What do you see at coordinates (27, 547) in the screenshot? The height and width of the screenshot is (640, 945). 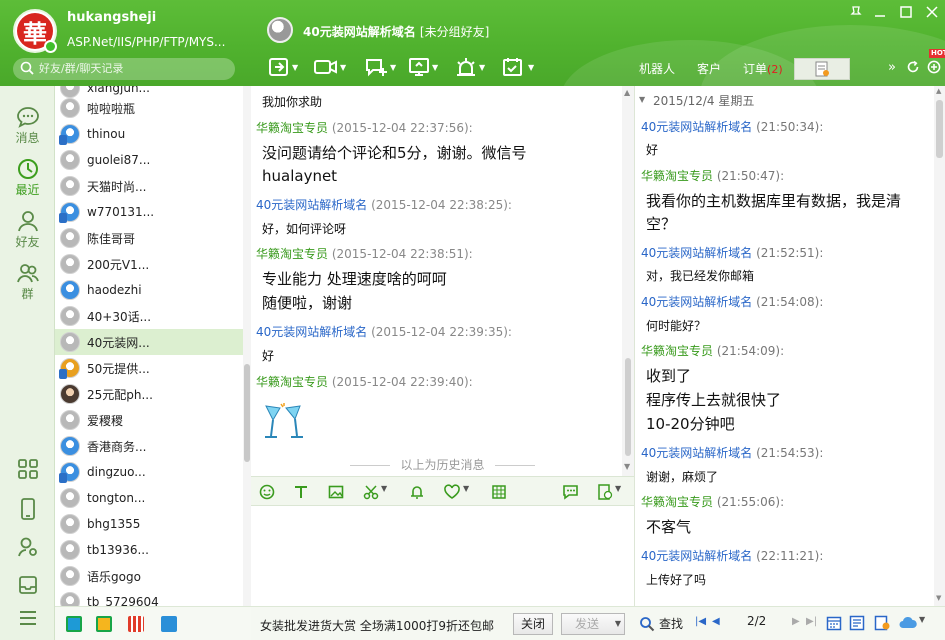 I see `nav-contacts-manage` at bounding box center [27, 547].